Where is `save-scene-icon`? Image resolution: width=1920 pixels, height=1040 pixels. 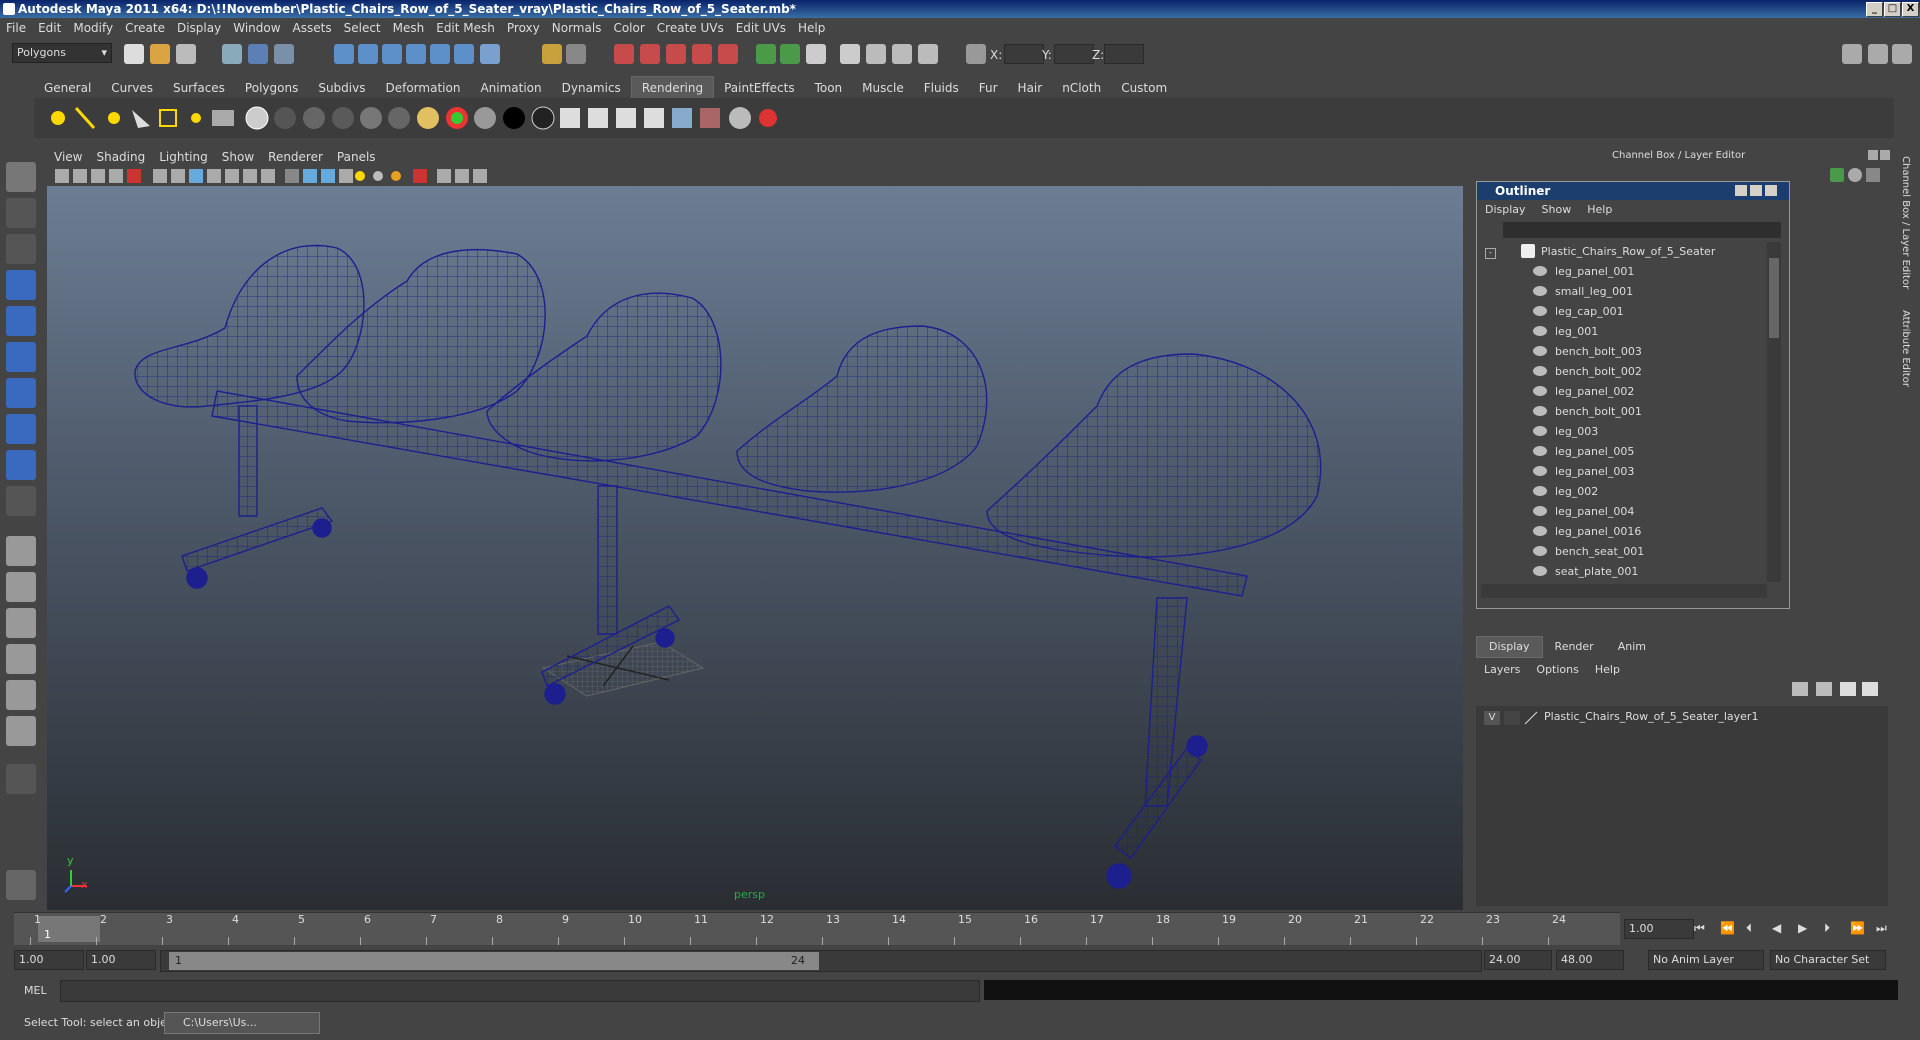 save-scene-icon is located at coordinates (186, 54).